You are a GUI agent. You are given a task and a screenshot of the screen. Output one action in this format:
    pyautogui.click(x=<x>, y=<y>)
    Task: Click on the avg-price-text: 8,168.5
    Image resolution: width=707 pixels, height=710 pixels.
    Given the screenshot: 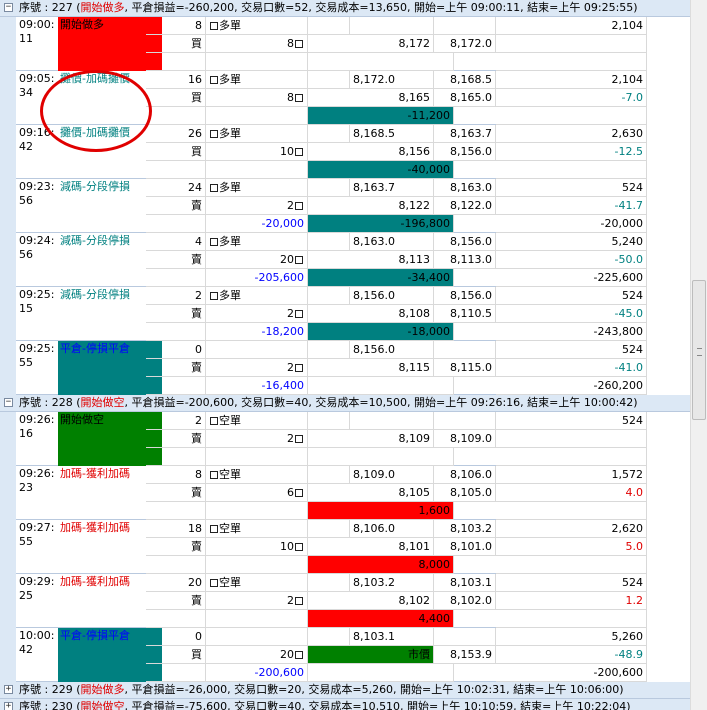 What is the action you would take?
    pyautogui.click(x=471, y=79)
    